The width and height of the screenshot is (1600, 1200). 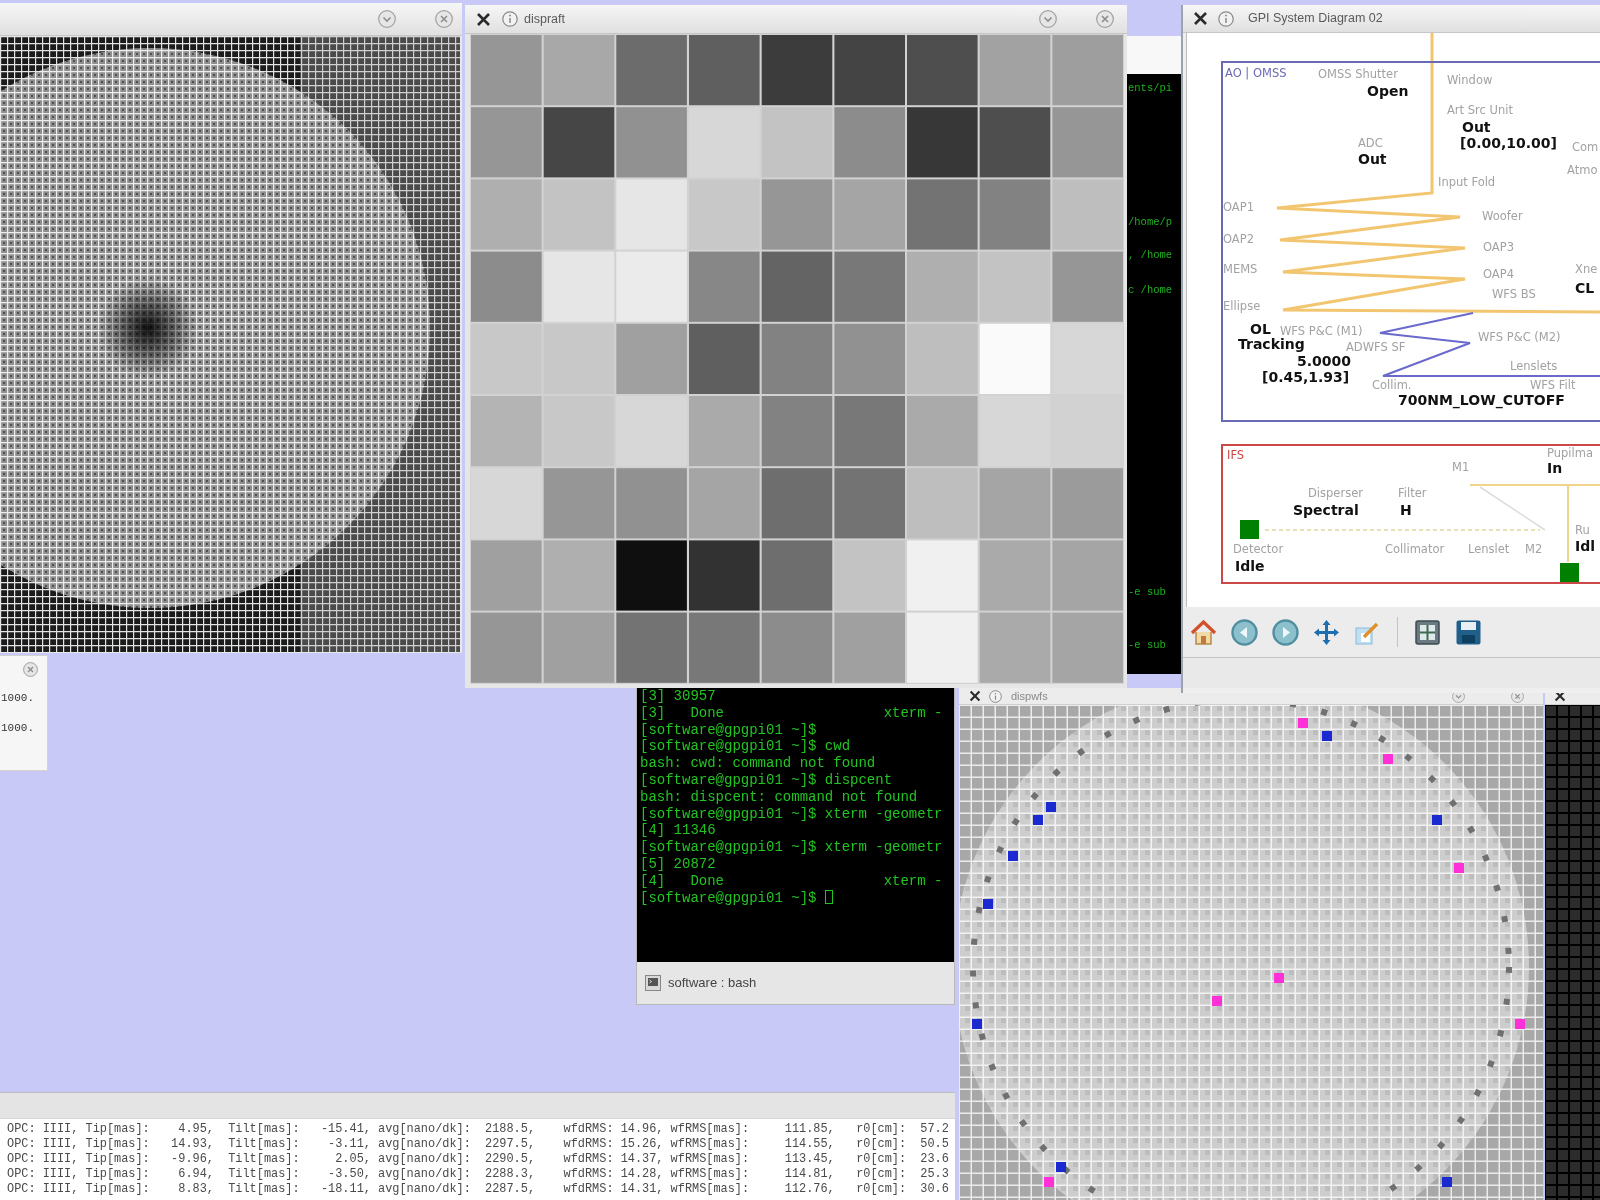 I want to click on terminal-line: , /home, so click(x=1150, y=255).